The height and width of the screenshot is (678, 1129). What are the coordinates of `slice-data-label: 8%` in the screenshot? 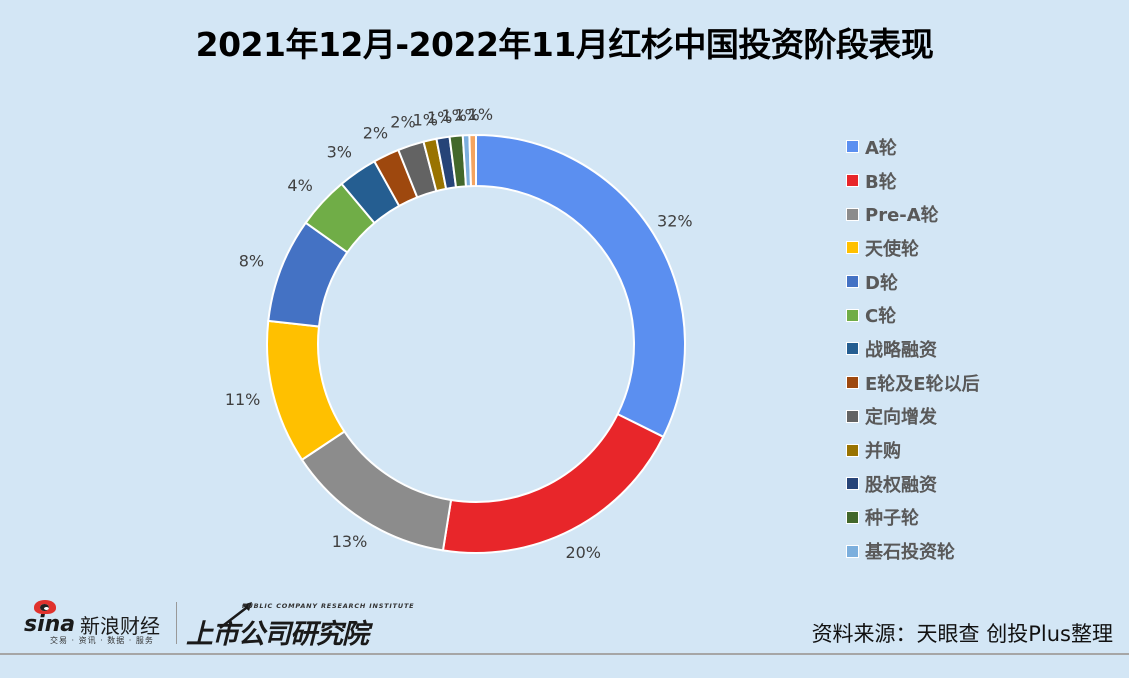 It's located at (251, 260).